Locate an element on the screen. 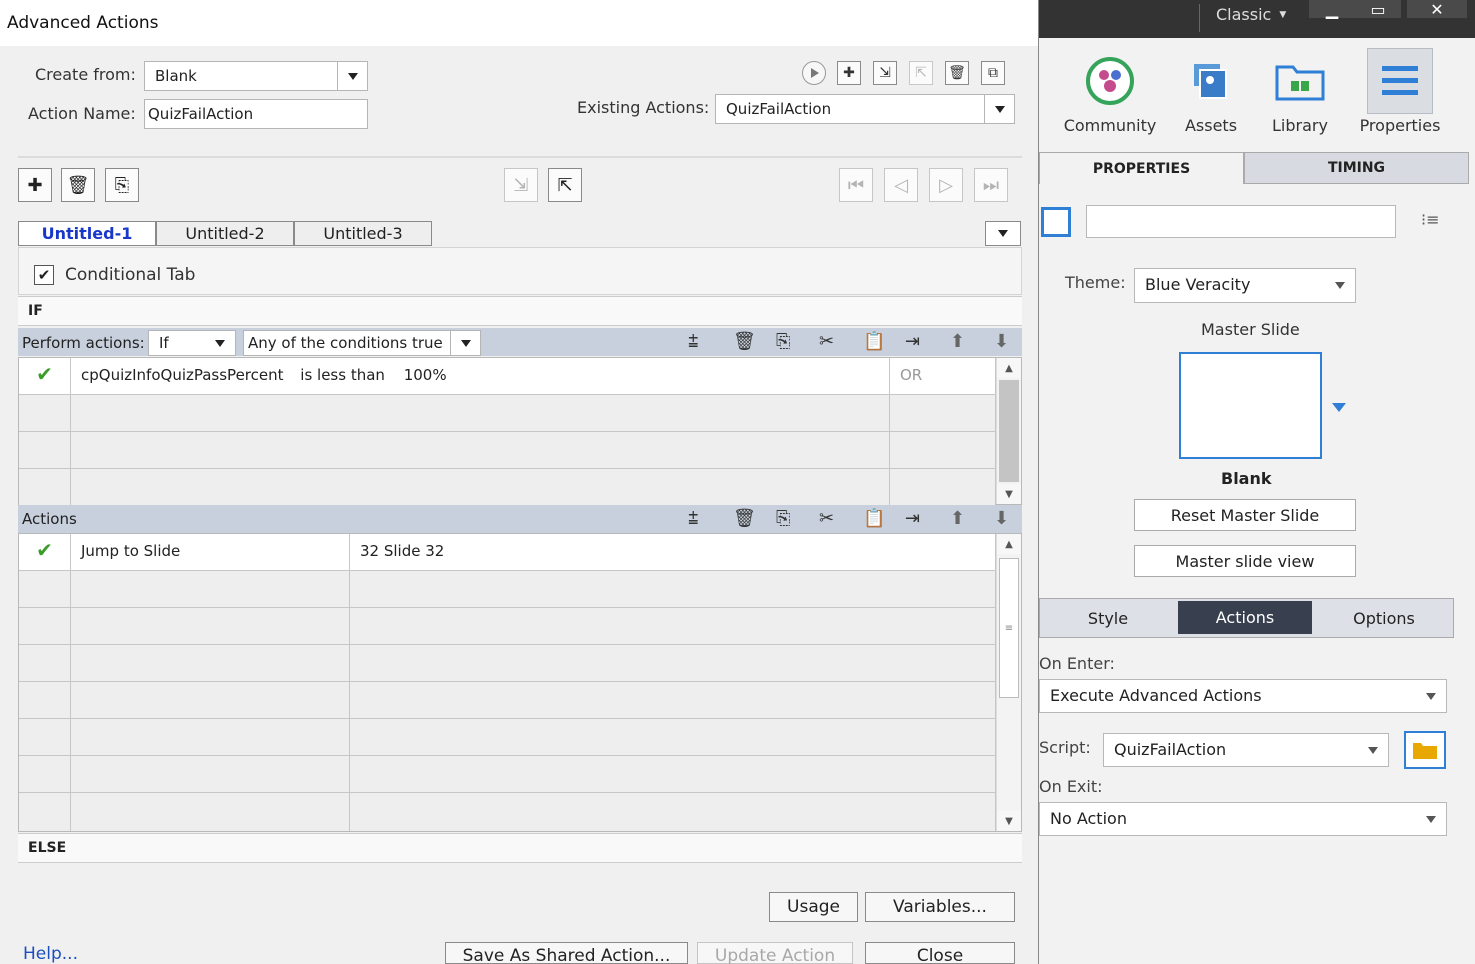 The image size is (1475, 964). theme-dropdown: Blue Veracity is located at coordinates (1245, 285).